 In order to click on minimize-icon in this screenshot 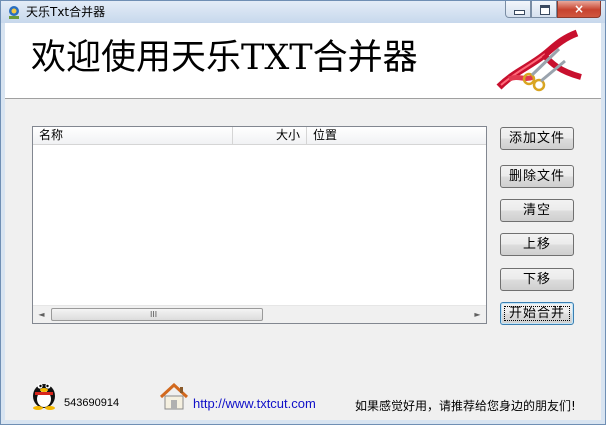, I will do `click(519, 12)`.